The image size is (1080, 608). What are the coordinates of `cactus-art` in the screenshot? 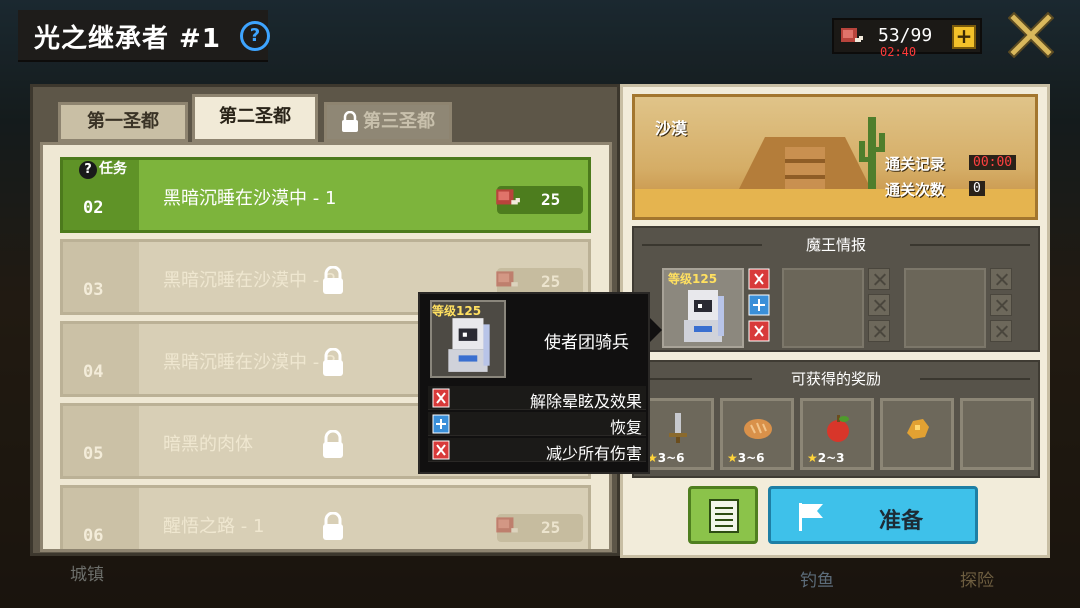 It's located at (872, 157).